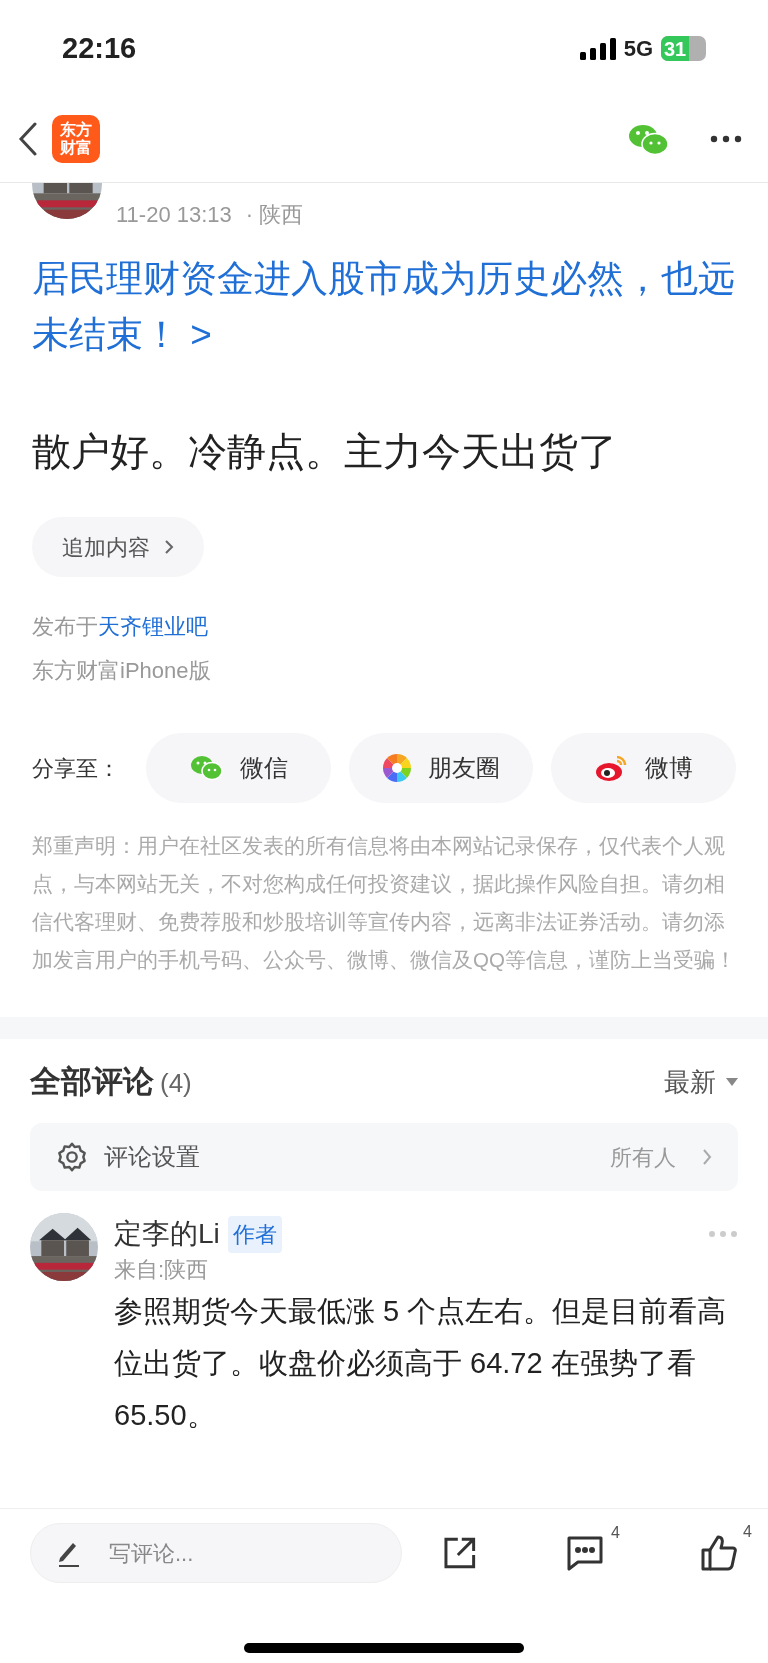  Describe the element at coordinates (325, 452) in the screenshot. I see `post-body: 散户好。冷静点。主力今天出货了` at that location.